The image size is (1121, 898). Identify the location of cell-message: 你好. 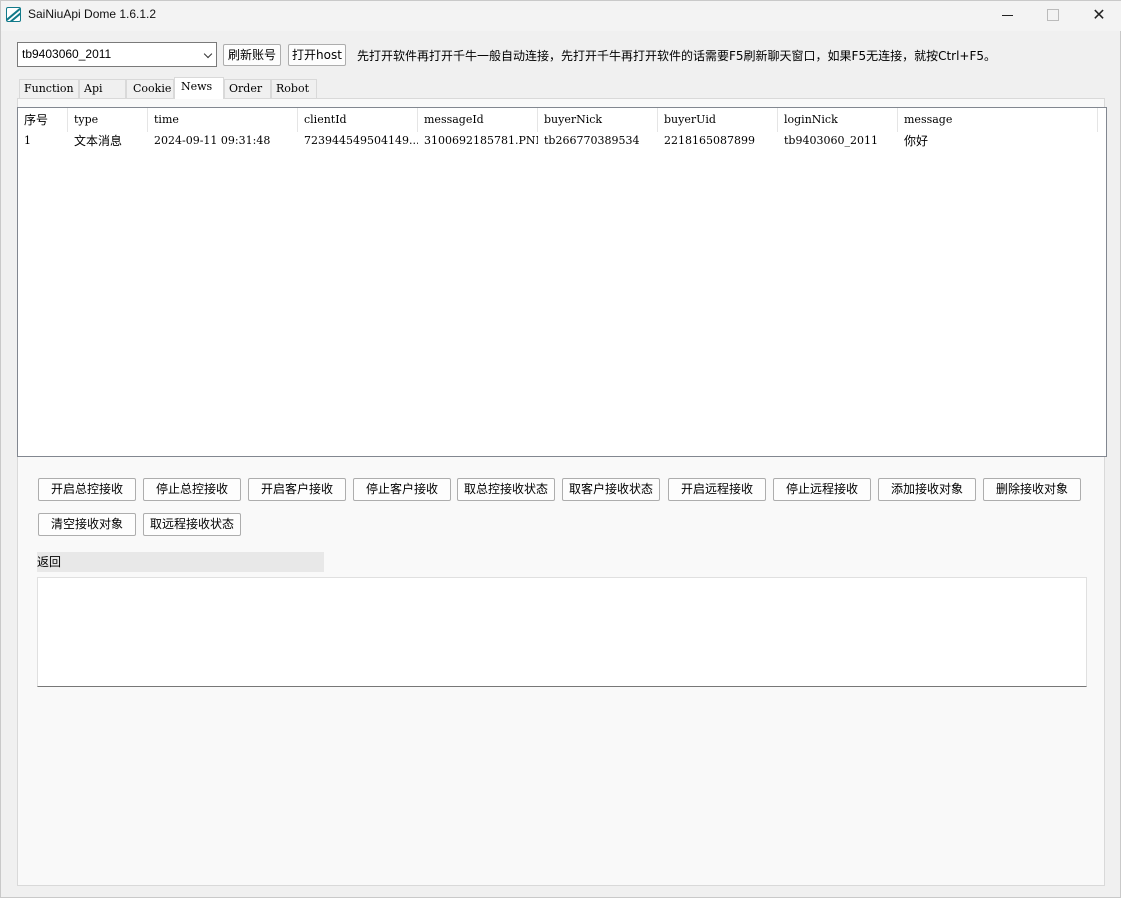
(916, 141).